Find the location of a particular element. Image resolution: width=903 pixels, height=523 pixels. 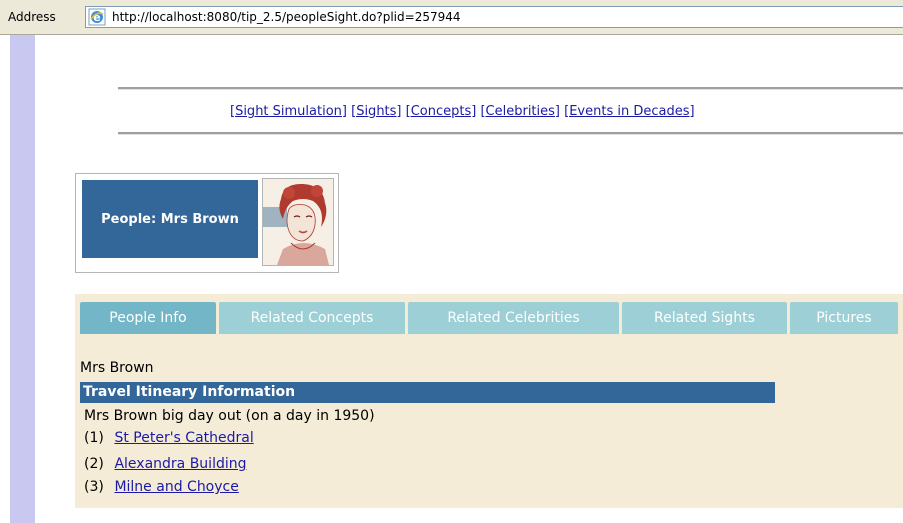

person-title: People: Mrs Brown is located at coordinates (170, 219).